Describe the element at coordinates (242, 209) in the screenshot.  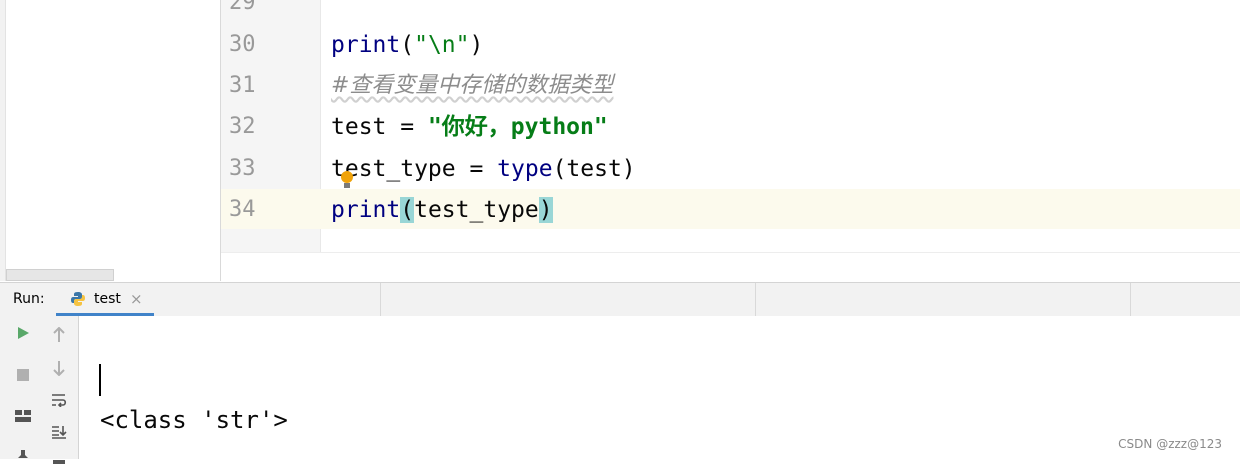
I see `line-number: 34` at that location.